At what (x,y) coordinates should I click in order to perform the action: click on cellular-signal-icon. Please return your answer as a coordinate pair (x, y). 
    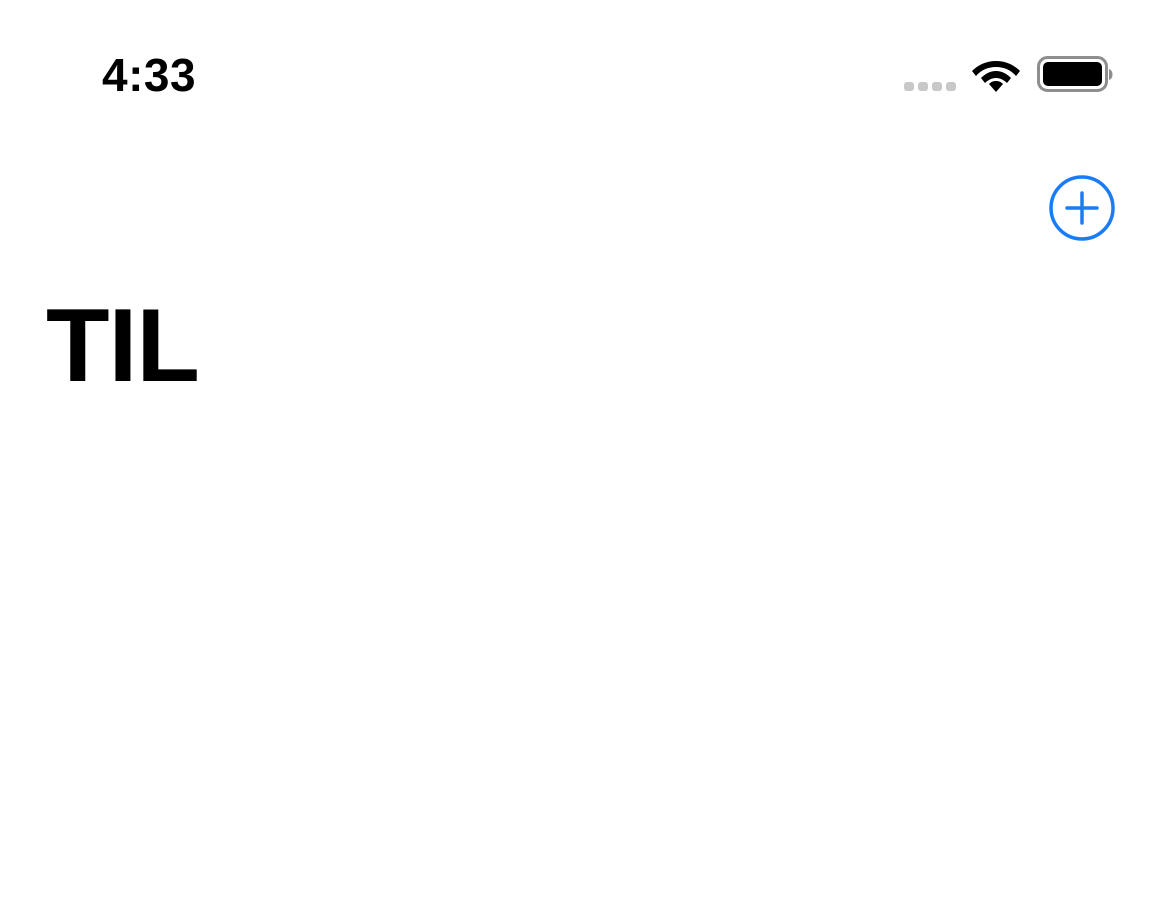
    Looking at the image, I should click on (930, 87).